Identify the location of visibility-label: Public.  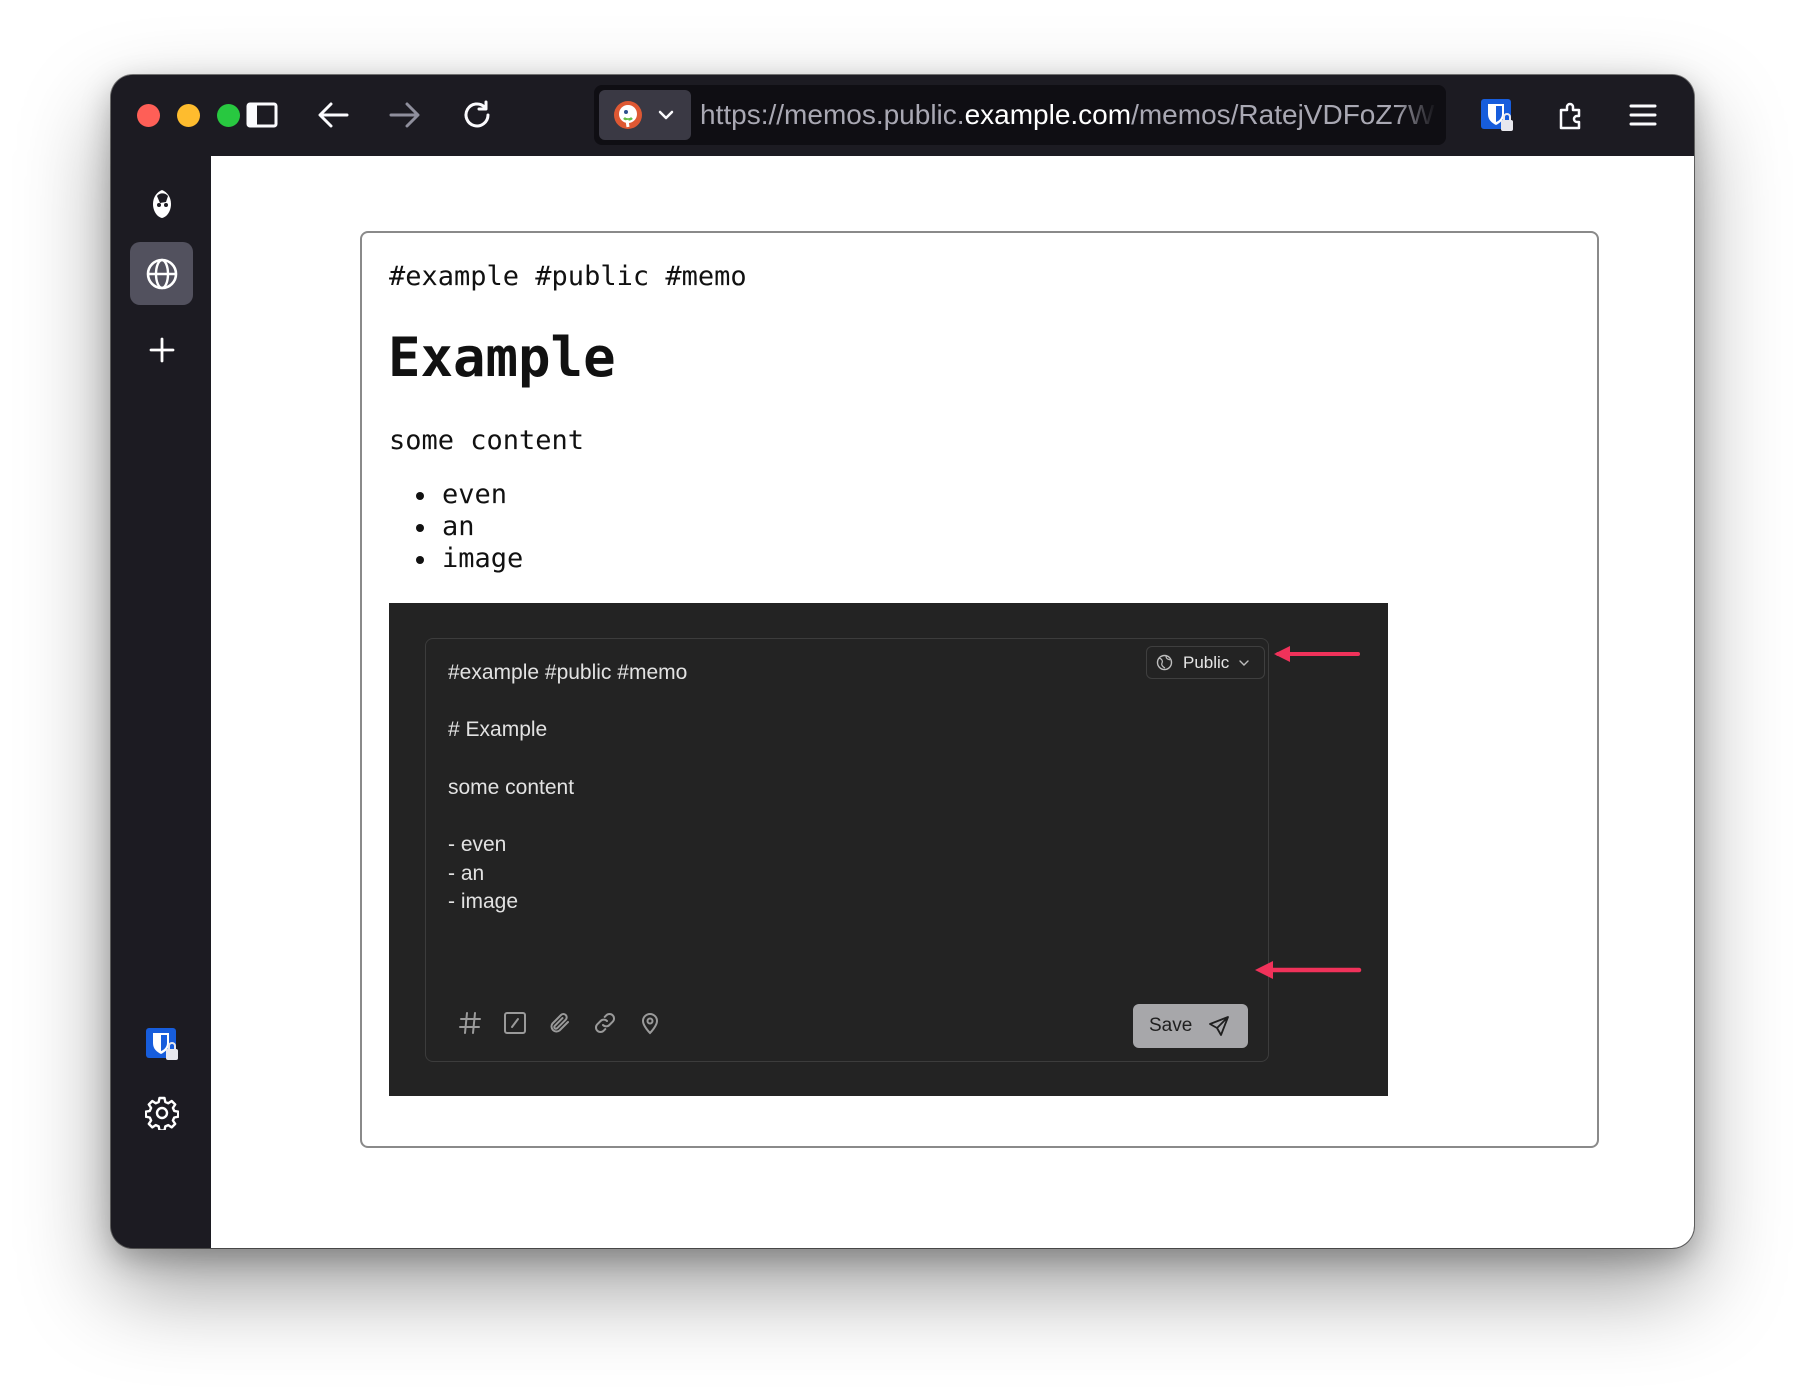
(1206, 662).